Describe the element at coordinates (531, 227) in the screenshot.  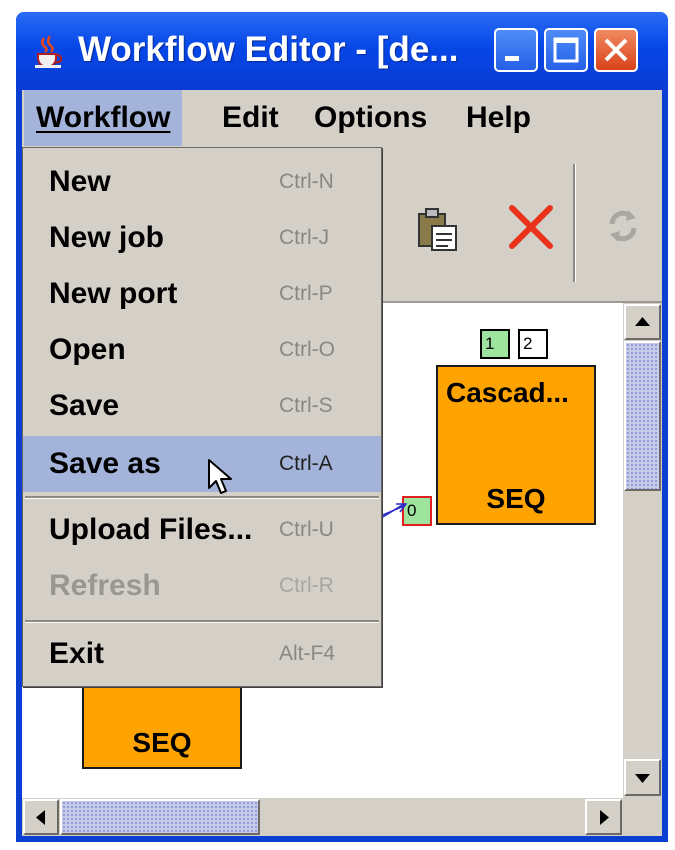
I see `delete-icon` at that location.